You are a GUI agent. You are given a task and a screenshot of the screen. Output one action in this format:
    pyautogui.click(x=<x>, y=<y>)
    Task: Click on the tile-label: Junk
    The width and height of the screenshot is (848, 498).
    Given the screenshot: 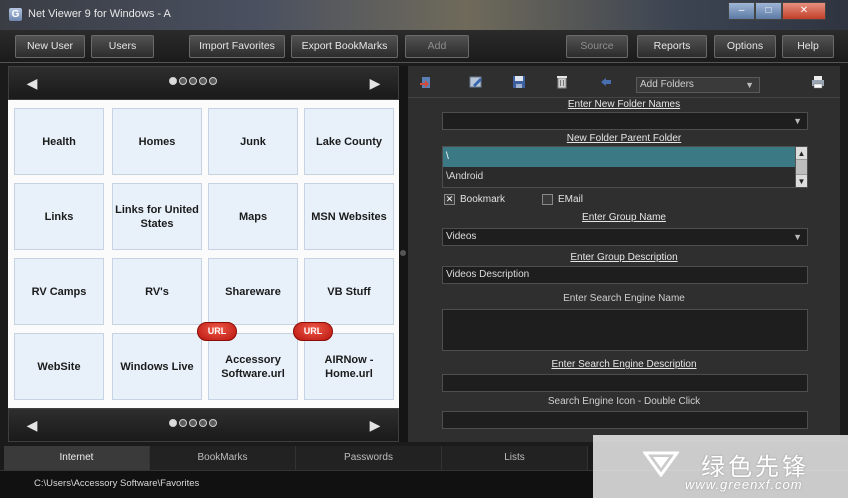 What is the action you would take?
    pyautogui.click(x=253, y=141)
    